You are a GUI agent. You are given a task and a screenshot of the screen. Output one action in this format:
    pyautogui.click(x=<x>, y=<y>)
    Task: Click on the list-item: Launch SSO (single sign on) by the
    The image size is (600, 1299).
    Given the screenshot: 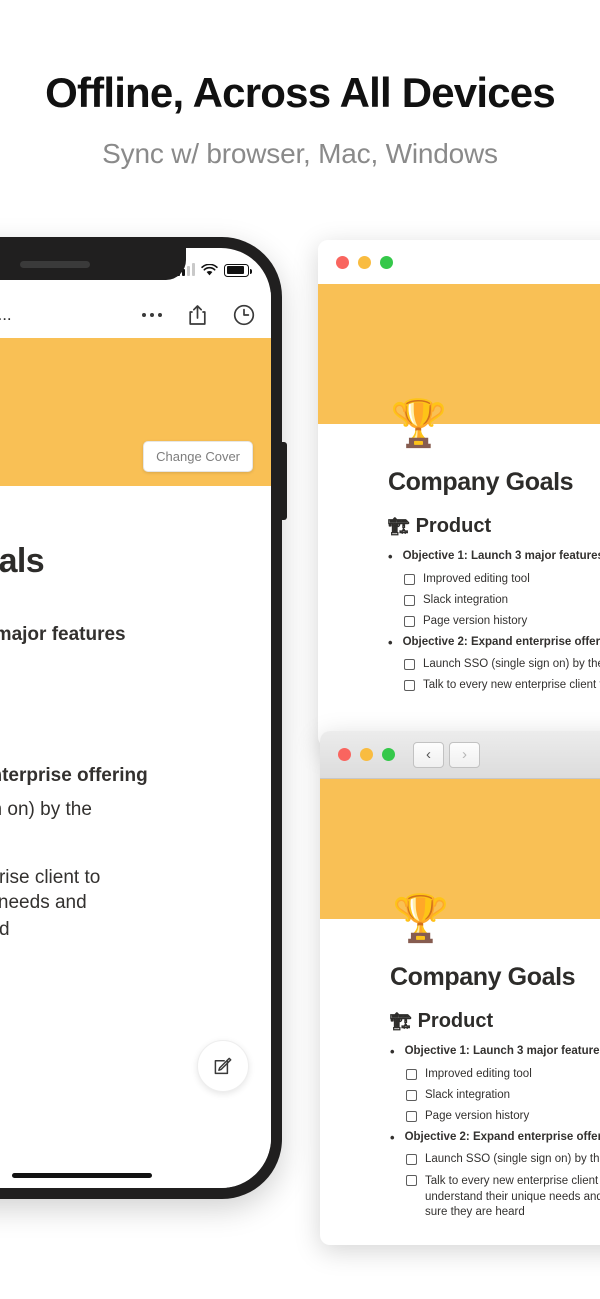 What is the action you would take?
    pyautogui.click(x=46, y=809)
    